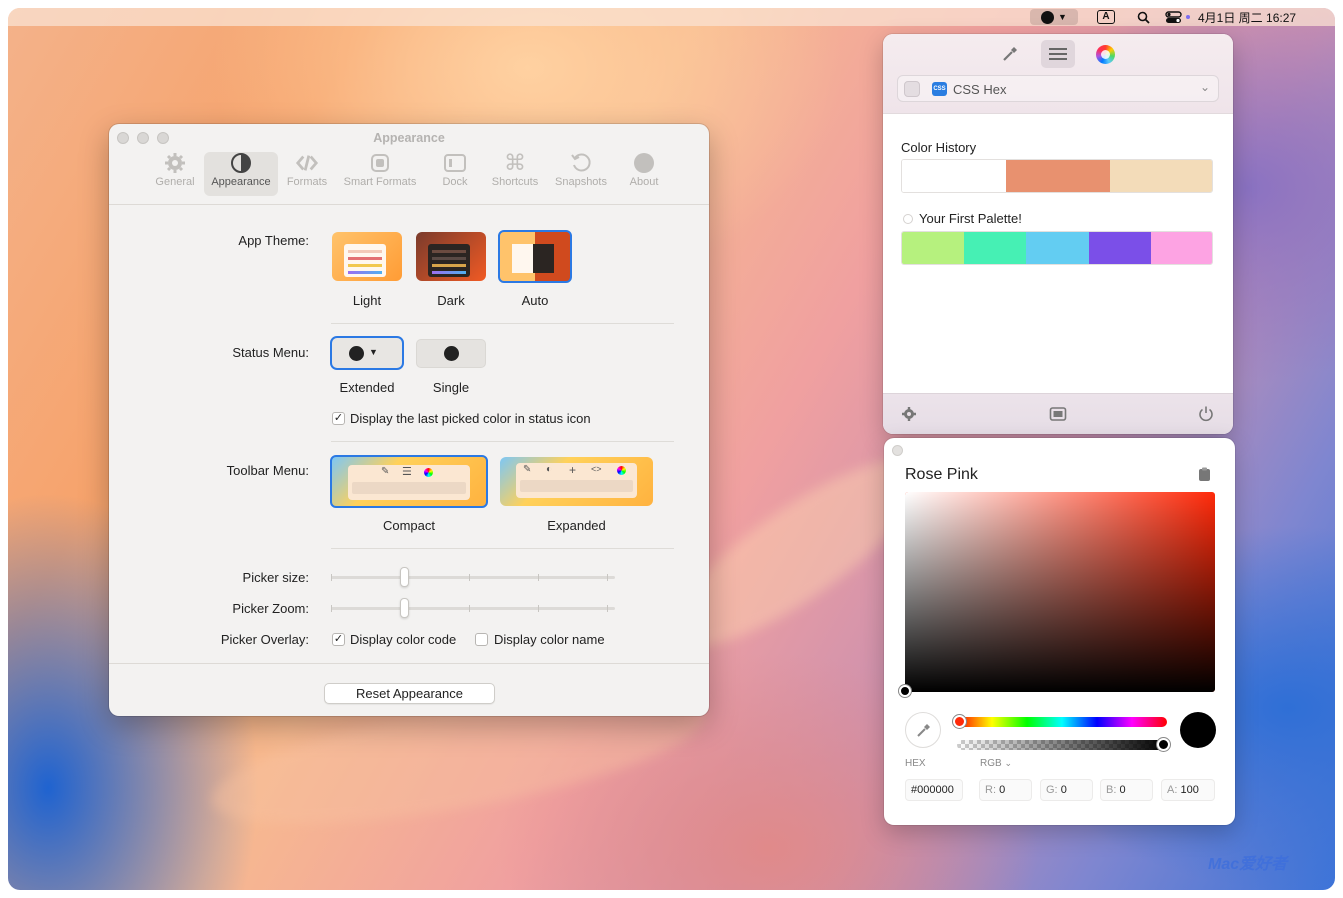 Image resolution: width=1343 pixels, height=898 pixels. Describe the element at coordinates (912, 89) in the screenshot. I see `copy-format-icon` at that location.